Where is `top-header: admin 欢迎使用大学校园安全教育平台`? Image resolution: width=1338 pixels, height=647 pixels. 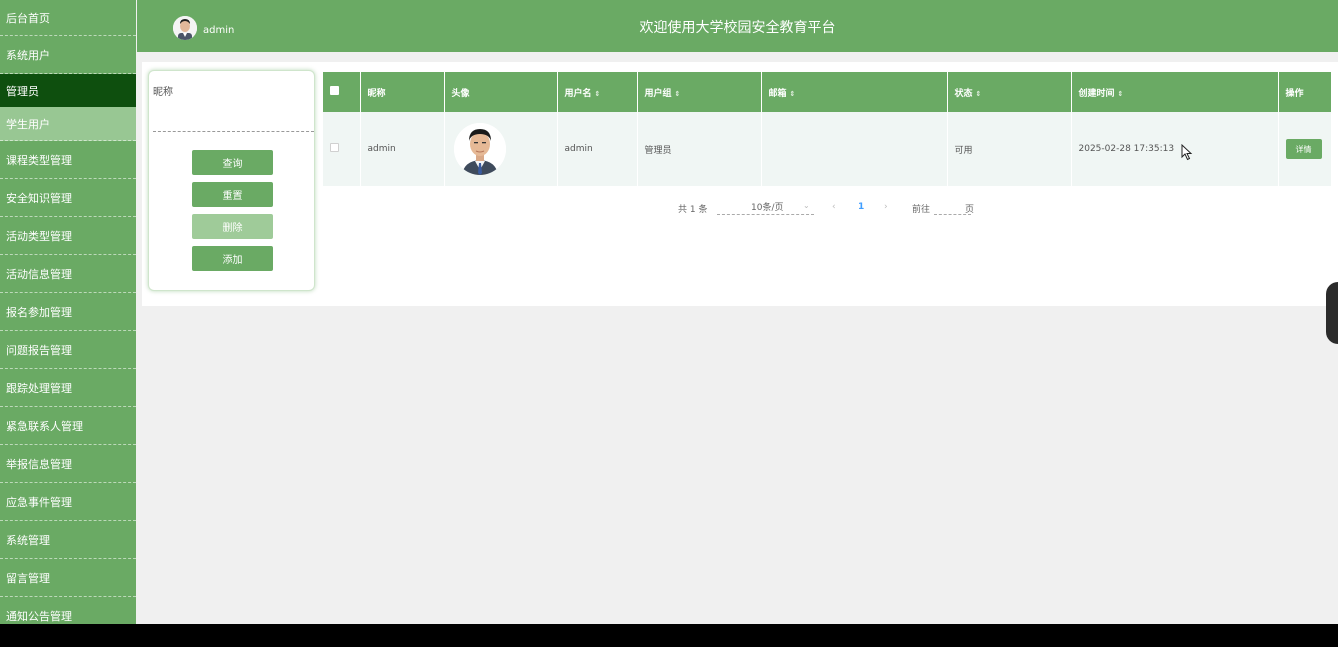
top-header: admin 欢迎使用大学校园安全教育平台 is located at coordinates (737, 26).